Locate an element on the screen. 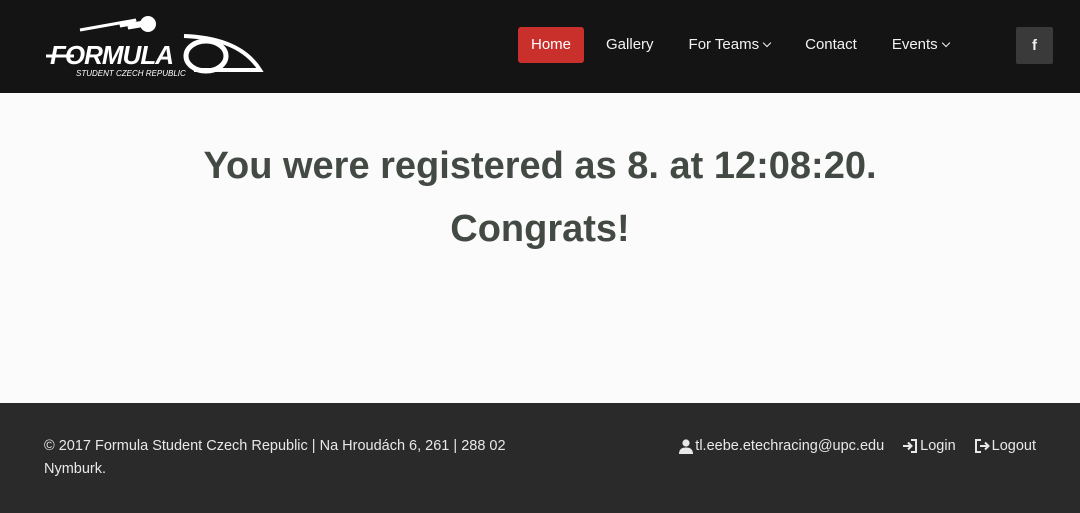 The image size is (1080, 513). user-email: tl.eebe.etechracing@upc.edu is located at coordinates (790, 446).